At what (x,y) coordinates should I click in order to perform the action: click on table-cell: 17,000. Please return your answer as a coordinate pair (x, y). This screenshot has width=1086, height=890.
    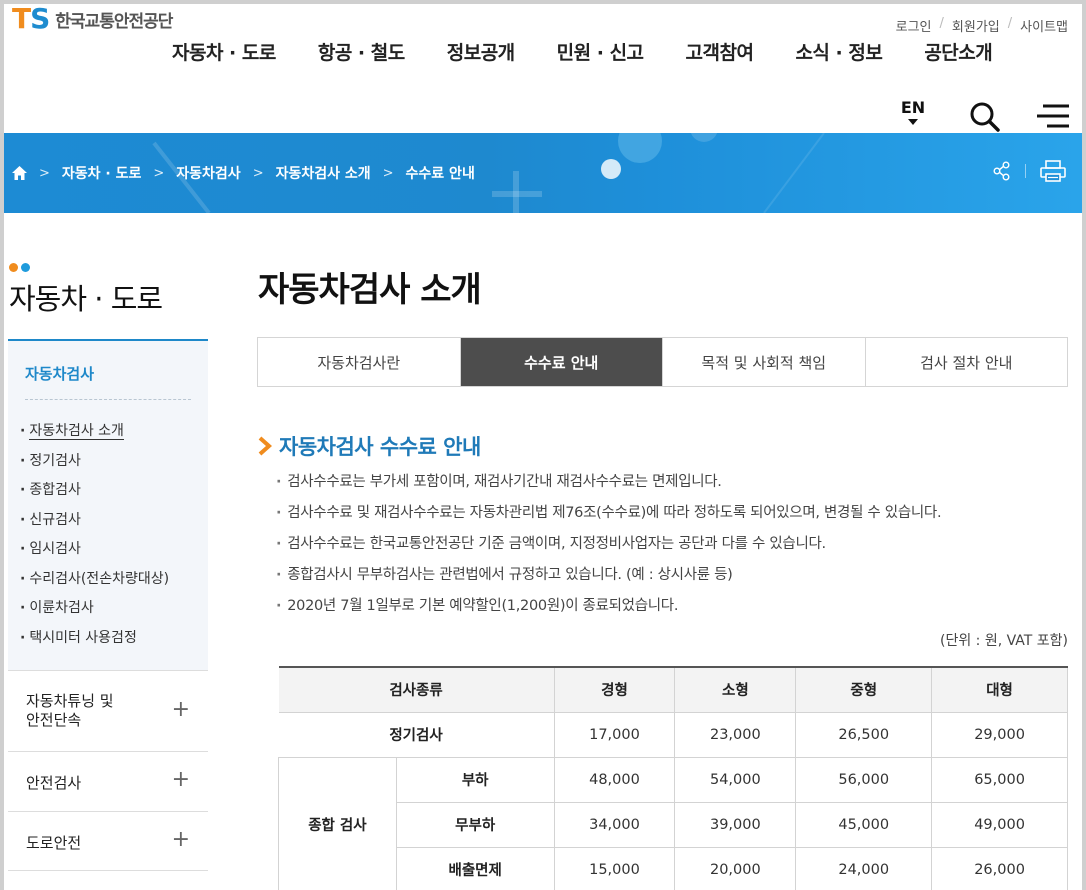
    Looking at the image, I should click on (614, 734).